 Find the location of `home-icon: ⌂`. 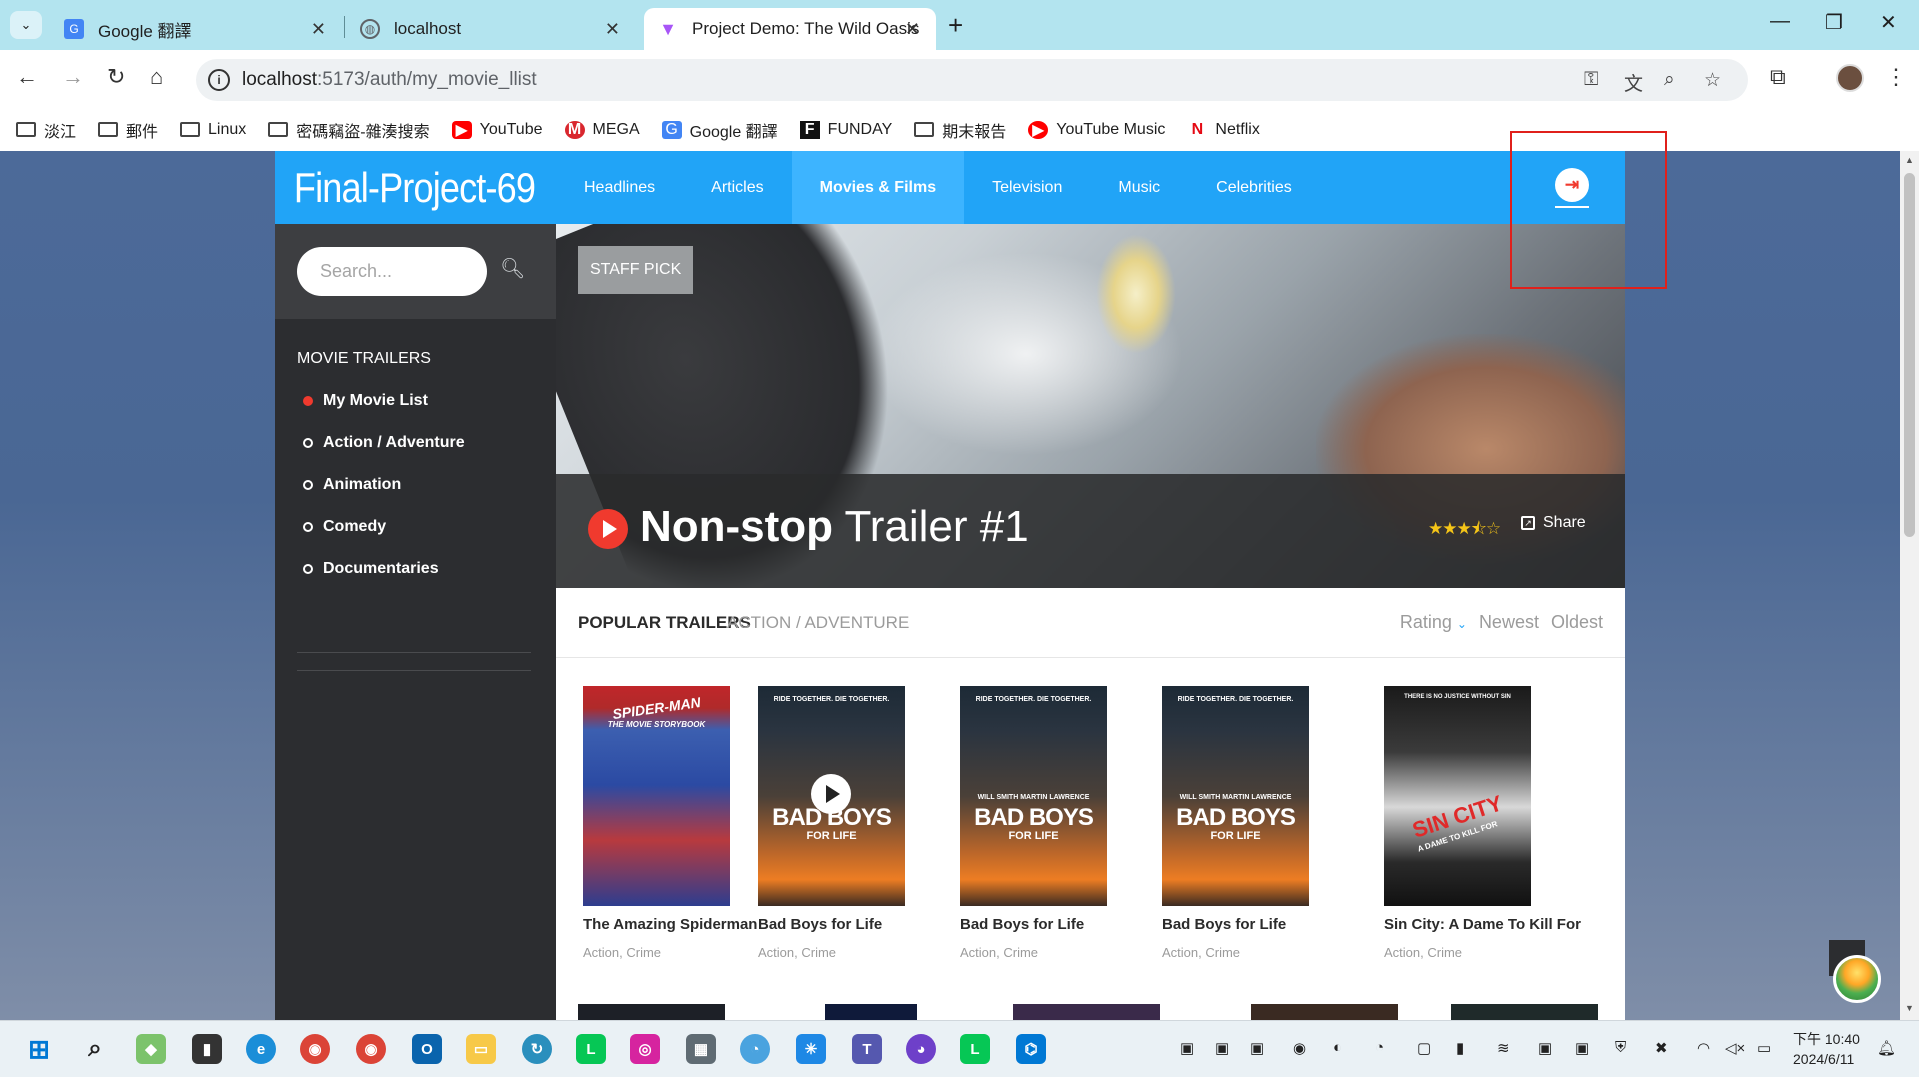

home-icon: ⌂ is located at coordinates (156, 77).